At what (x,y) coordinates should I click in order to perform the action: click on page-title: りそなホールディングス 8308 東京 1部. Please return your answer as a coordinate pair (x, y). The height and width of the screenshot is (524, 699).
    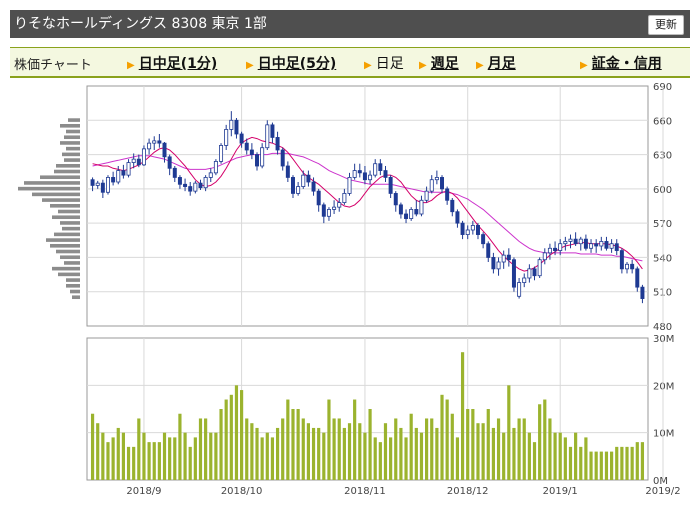
    Looking at the image, I should click on (140, 24).